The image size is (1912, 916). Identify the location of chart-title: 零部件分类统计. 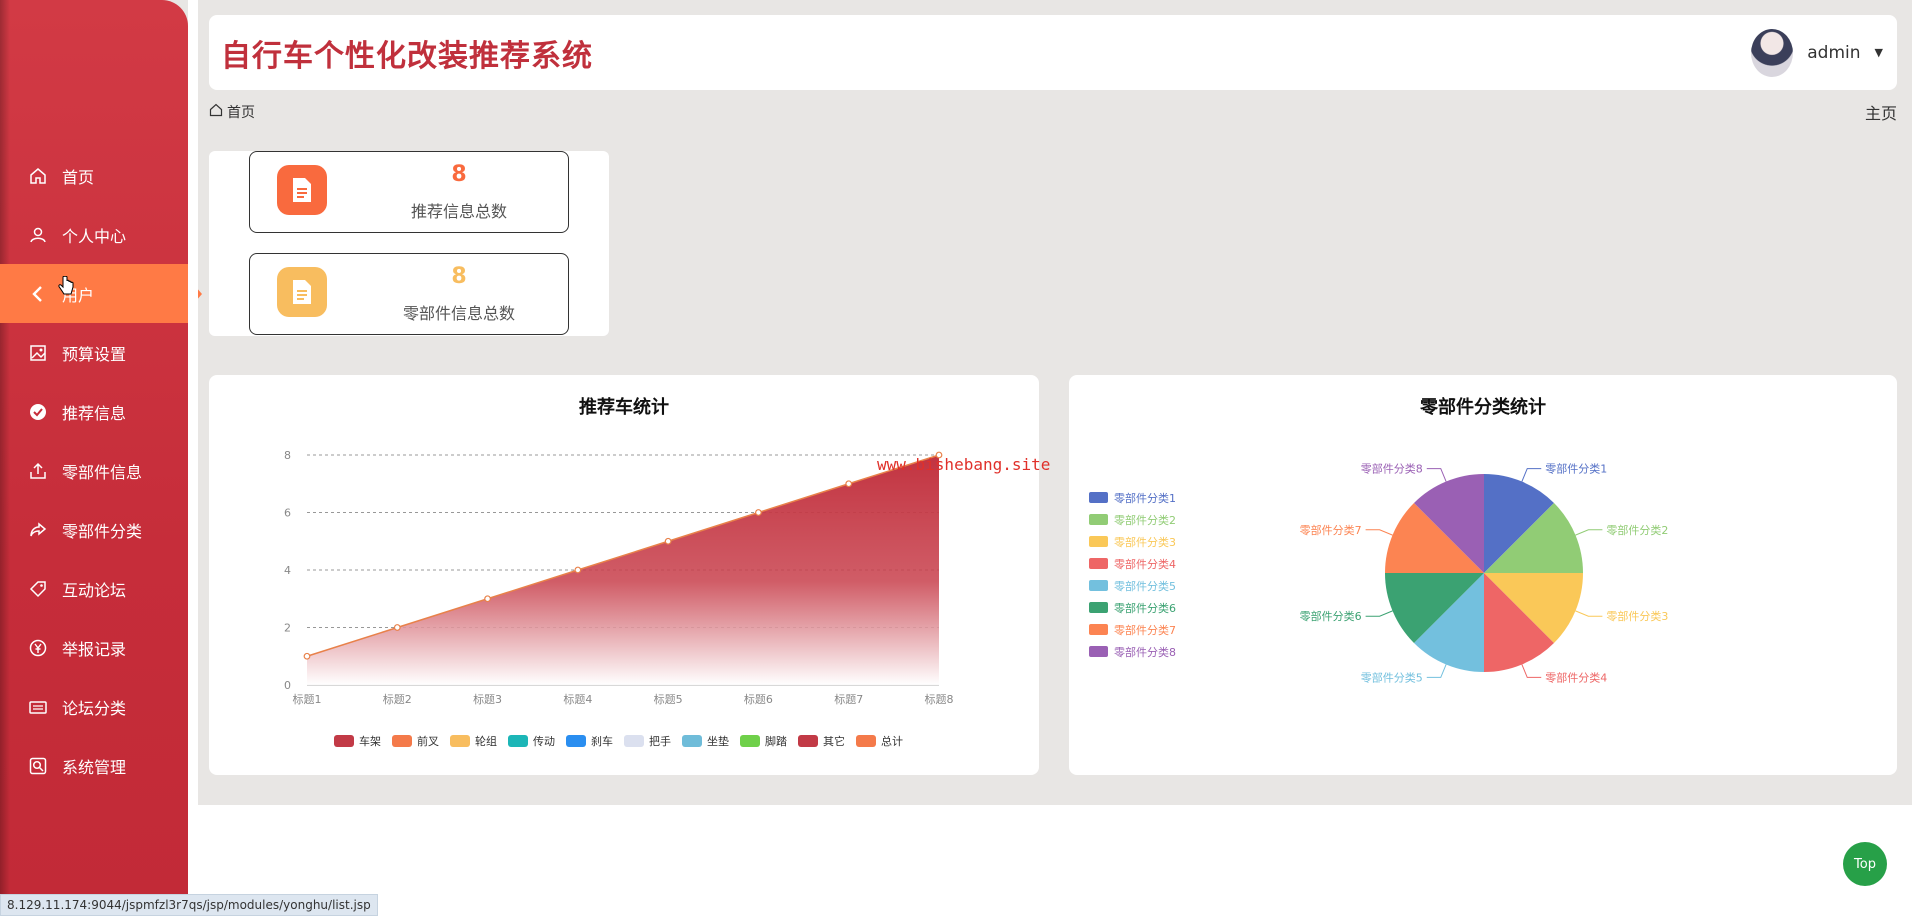
(1483, 407).